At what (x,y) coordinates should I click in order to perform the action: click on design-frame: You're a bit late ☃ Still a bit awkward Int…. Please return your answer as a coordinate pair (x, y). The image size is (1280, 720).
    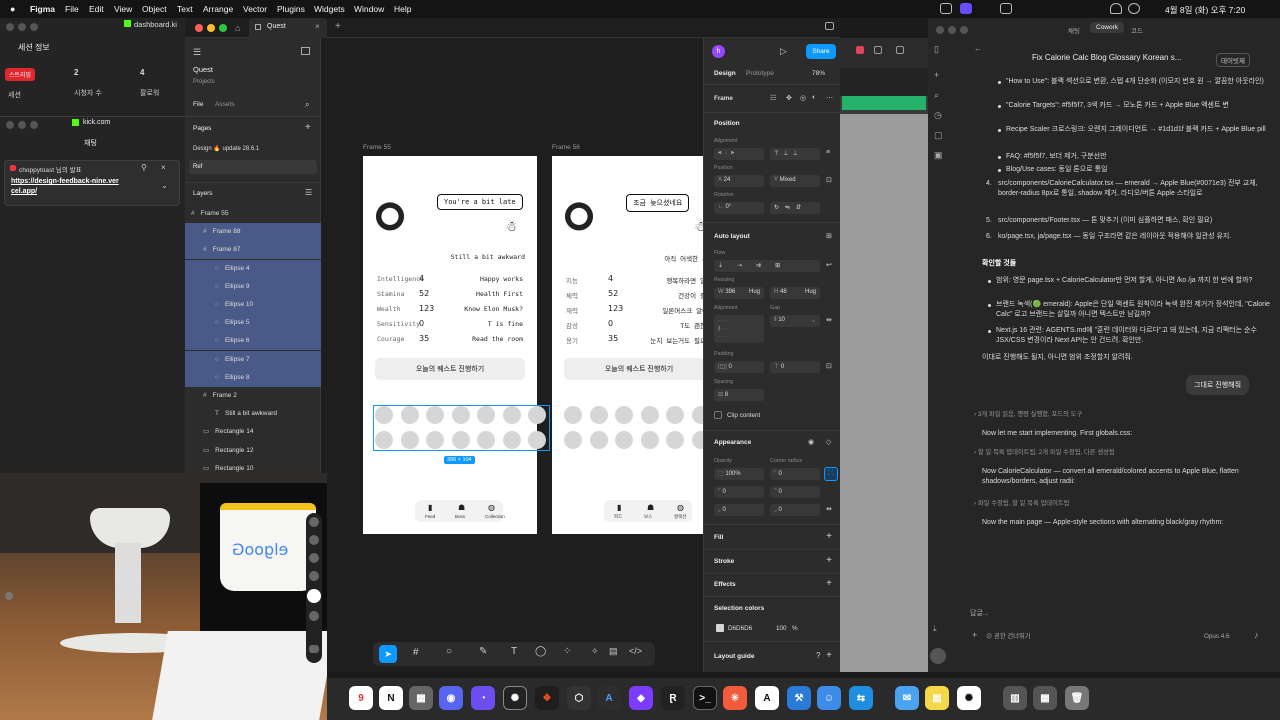
    Looking at the image, I should click on (454, 345).